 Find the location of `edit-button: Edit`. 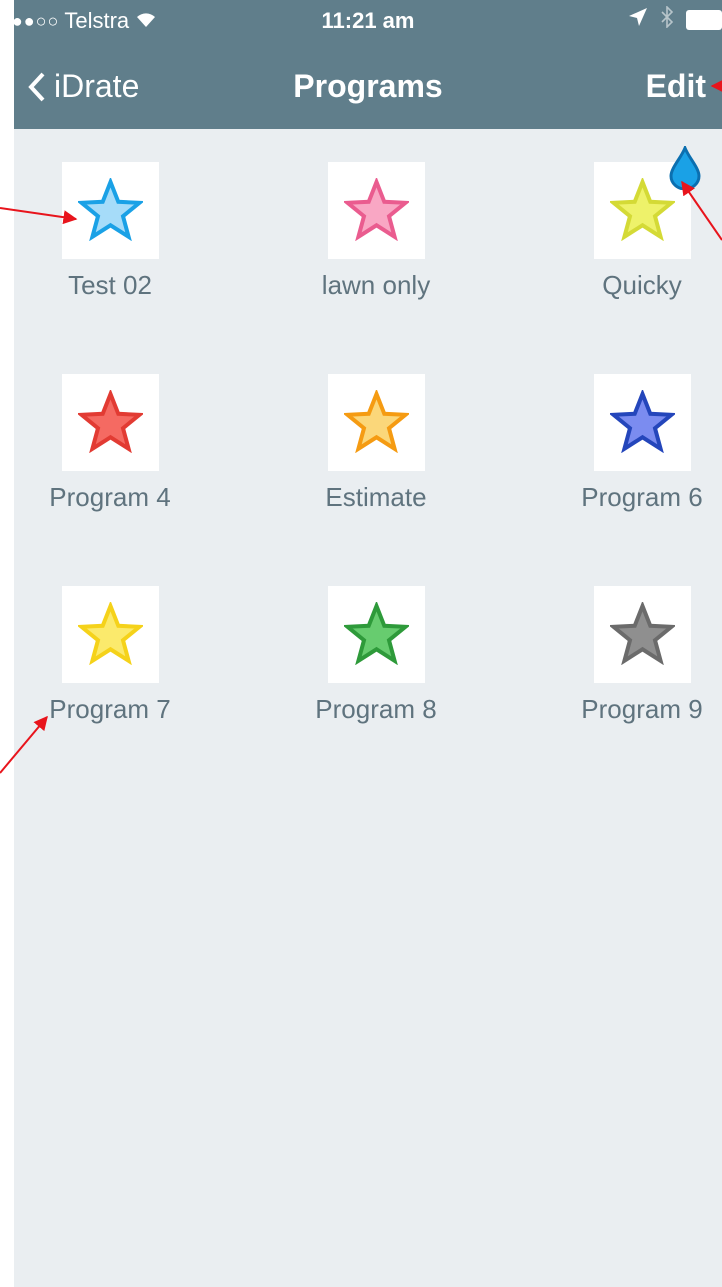

edit-button: Edit is located at coordinates (676, 86).